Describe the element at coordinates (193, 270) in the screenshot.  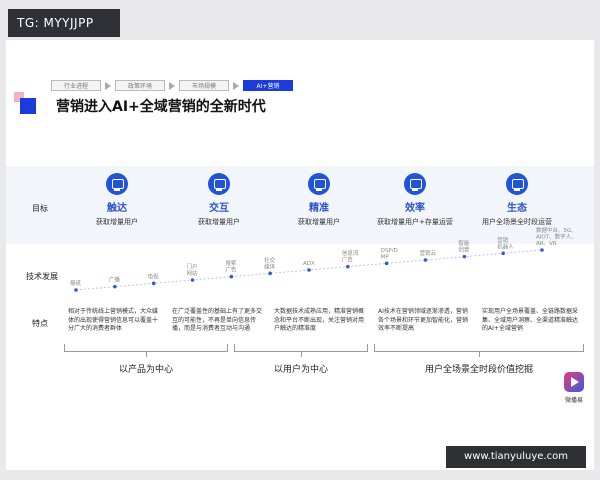
I see `tech-point-label: 门户网站` at that location.